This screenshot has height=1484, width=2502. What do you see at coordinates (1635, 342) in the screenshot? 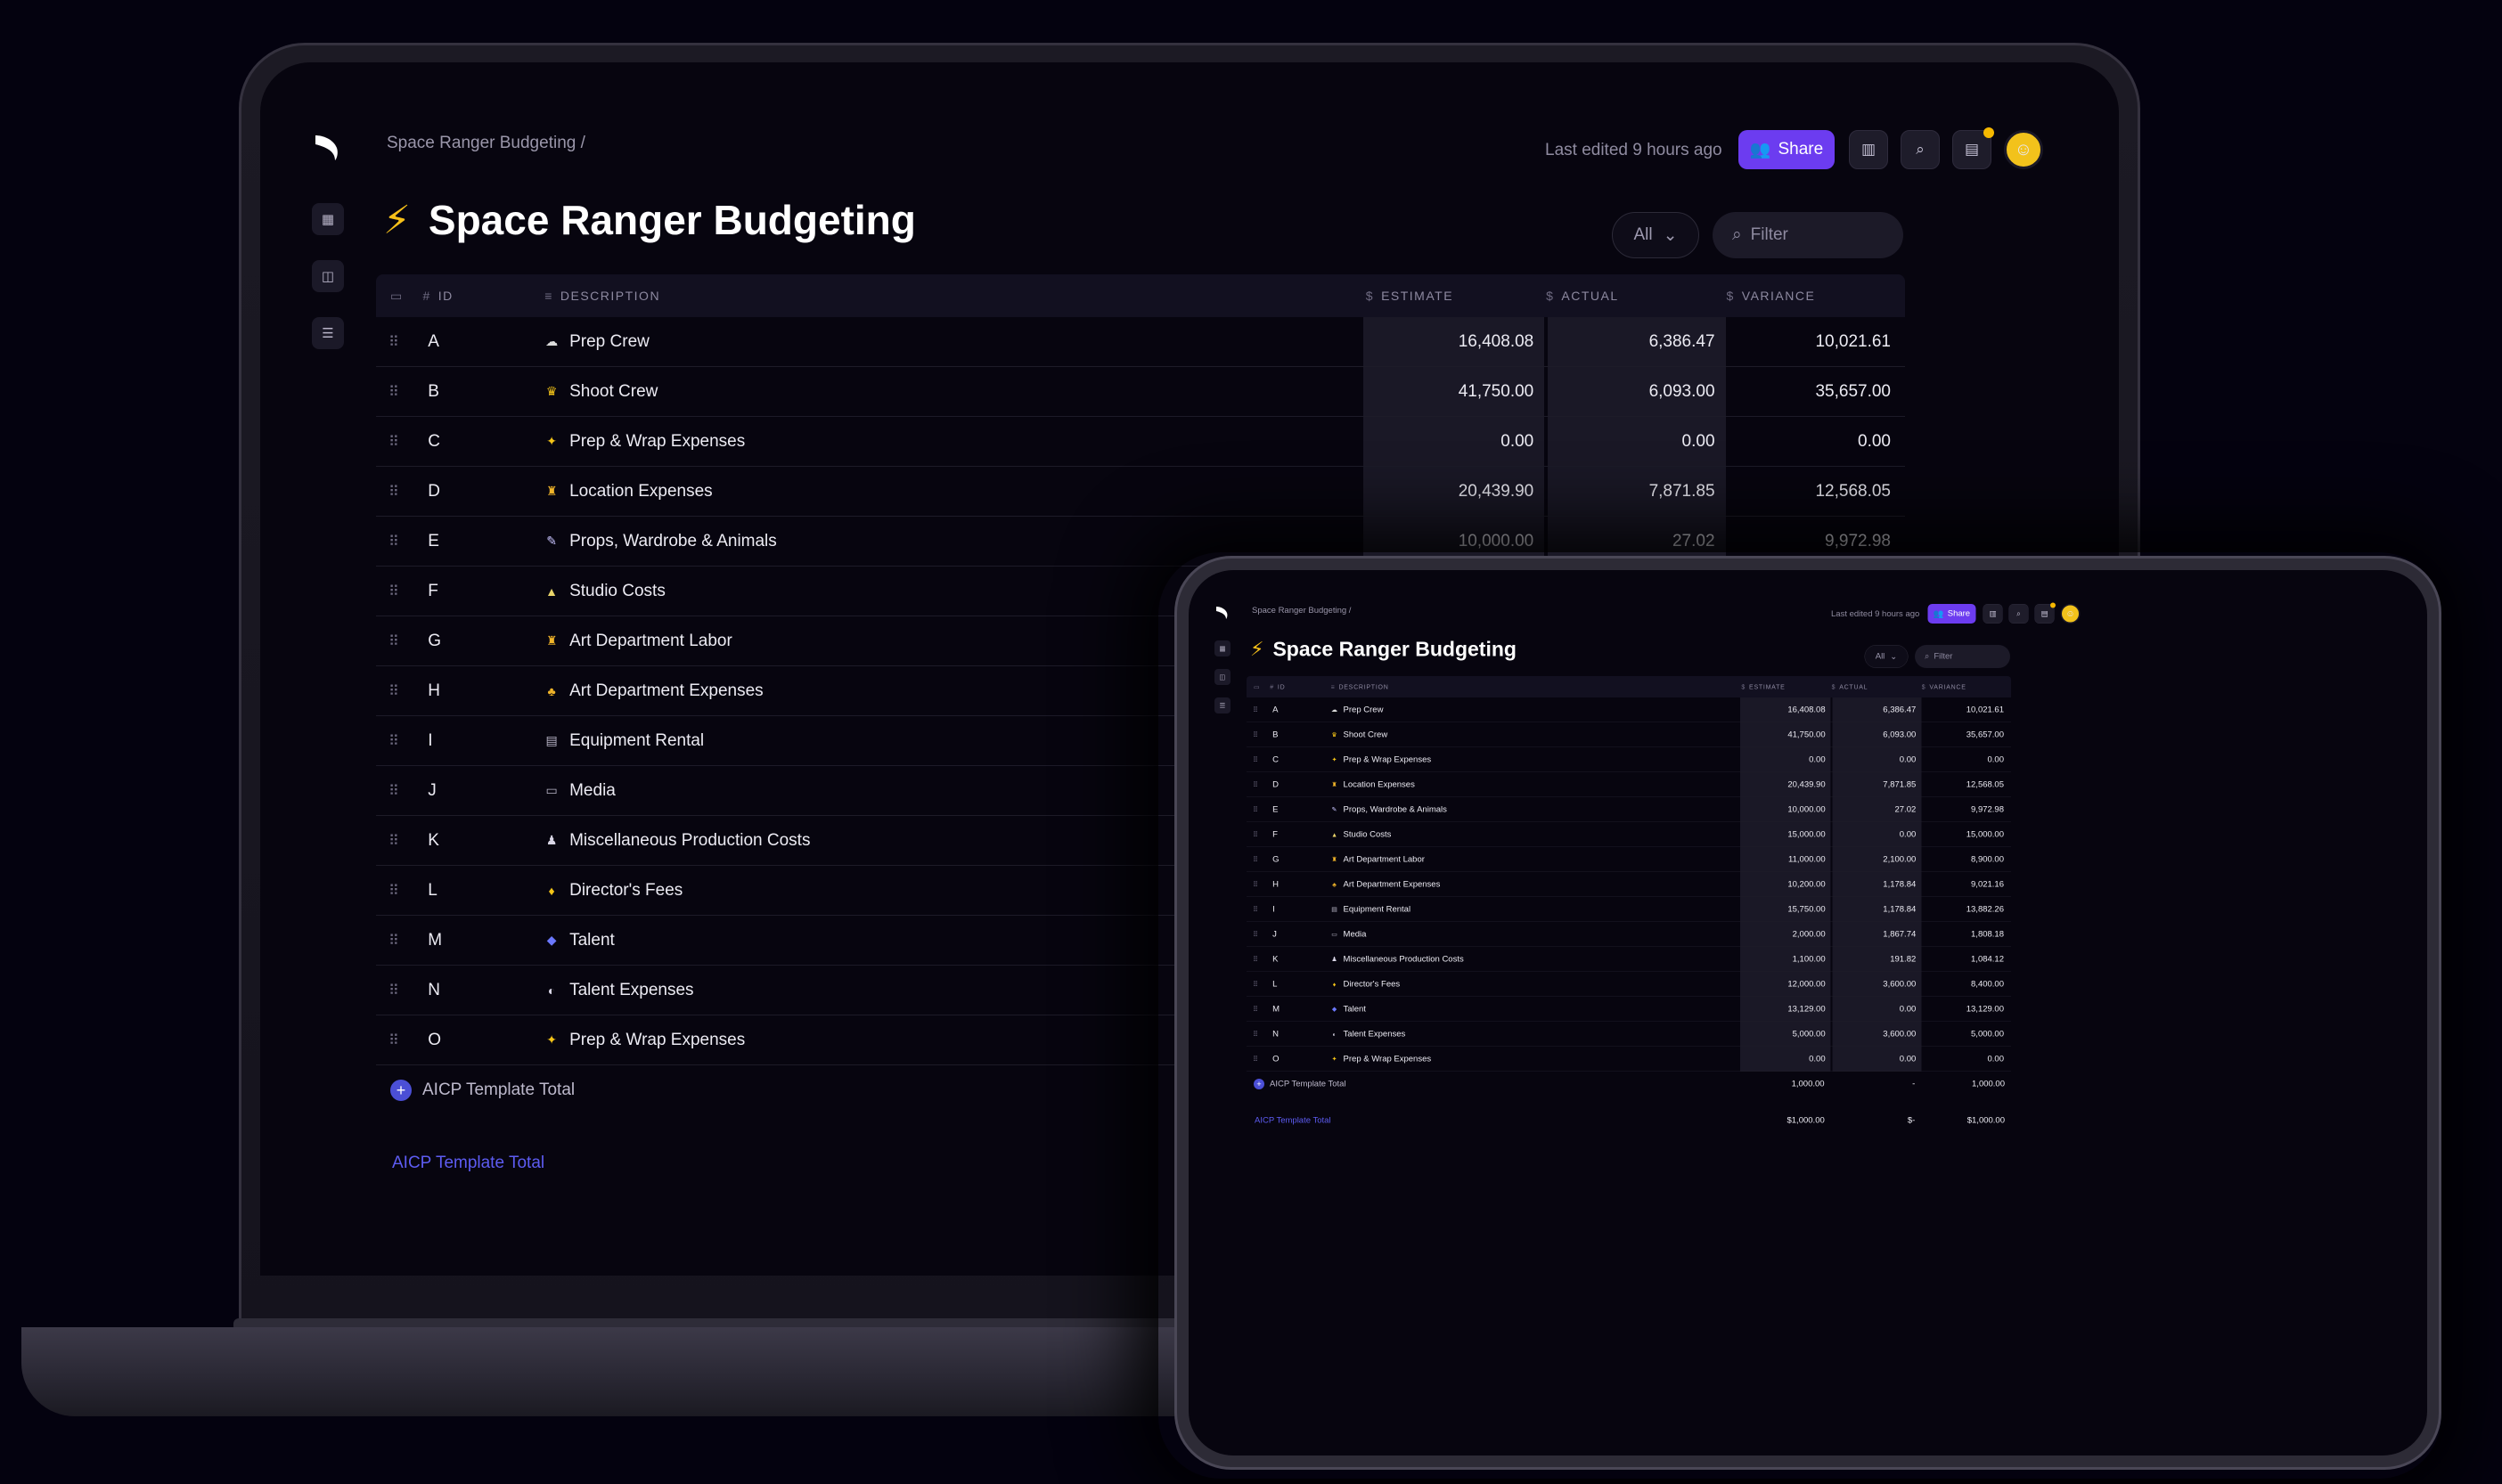
I see `row-actual: 6,386.47` at bounding box center [1635, 342].